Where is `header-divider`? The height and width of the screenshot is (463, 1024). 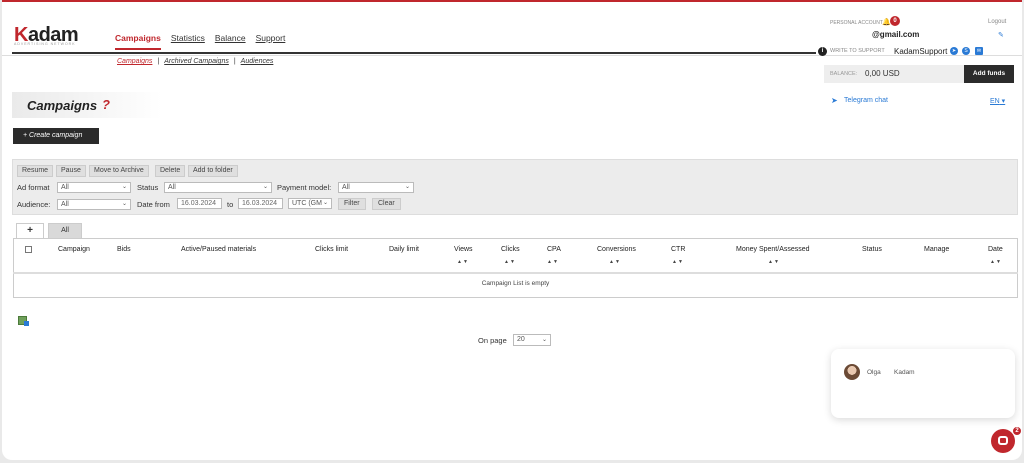
header-divider is located at coordinates (414, 53).